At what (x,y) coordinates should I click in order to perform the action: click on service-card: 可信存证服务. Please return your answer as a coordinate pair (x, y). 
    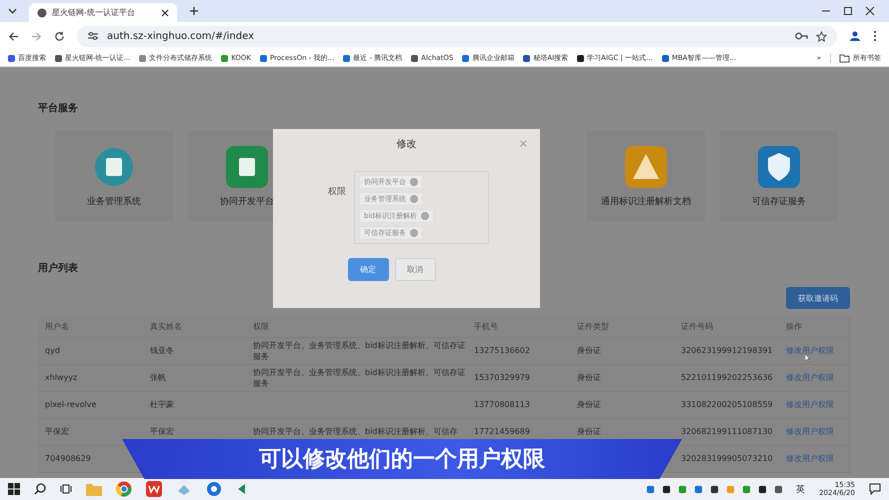
    Looking at the image, I should click on (779, 176).